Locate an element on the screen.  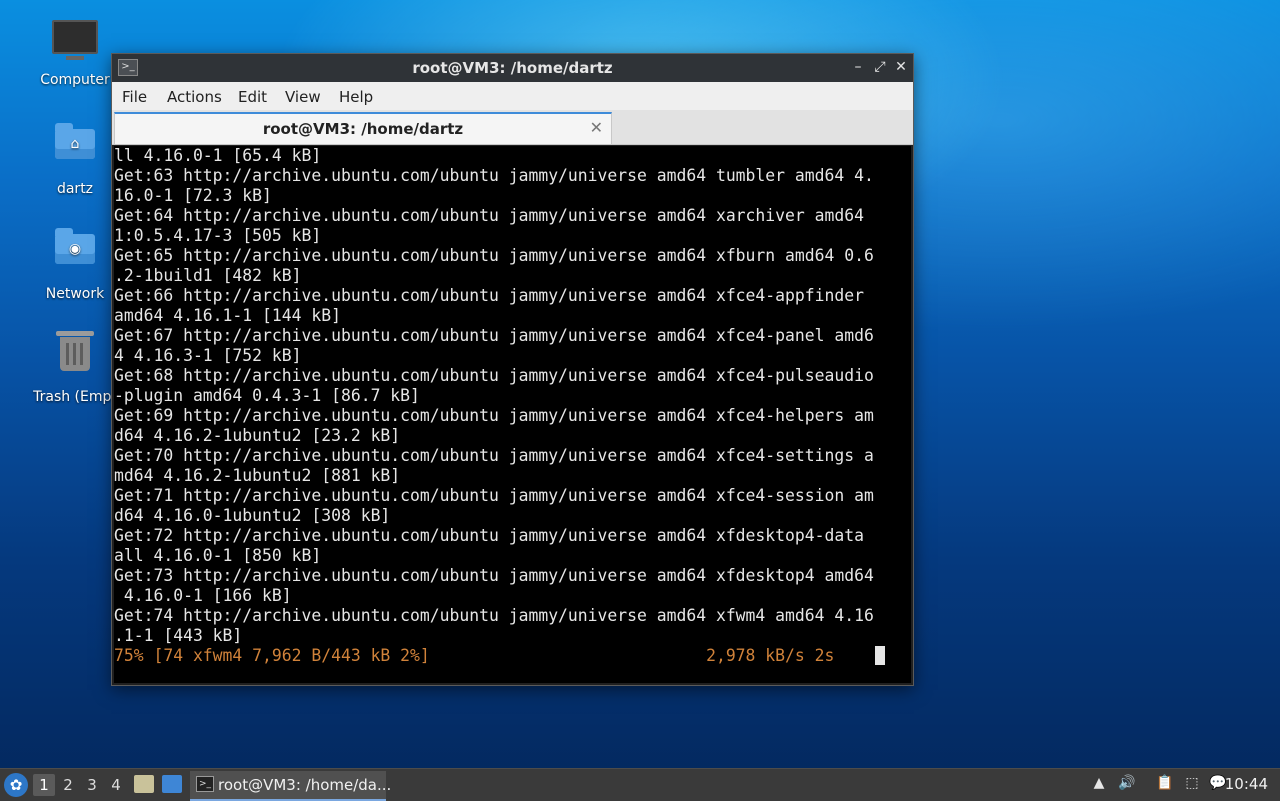
desktop-icon-trash: Trash (Empt is located at coordinates (75, 367).